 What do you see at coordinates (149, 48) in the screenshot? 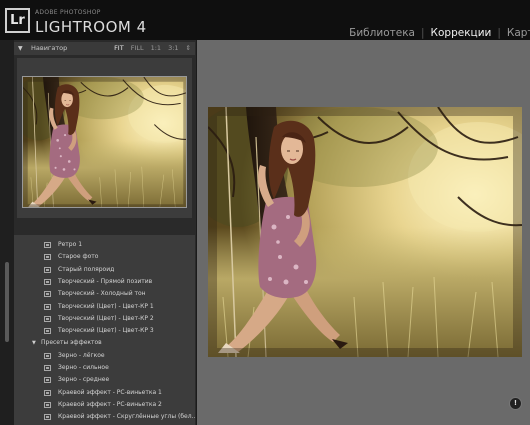
I see `navigator-zoom-options: FIT FILL 1:1 3:1 ⇕` at bounding box center [149, 48].